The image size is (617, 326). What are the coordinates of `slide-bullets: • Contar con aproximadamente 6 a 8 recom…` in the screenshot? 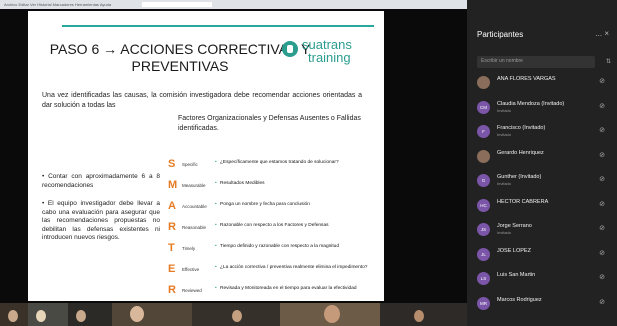 It's located at (101, 213).